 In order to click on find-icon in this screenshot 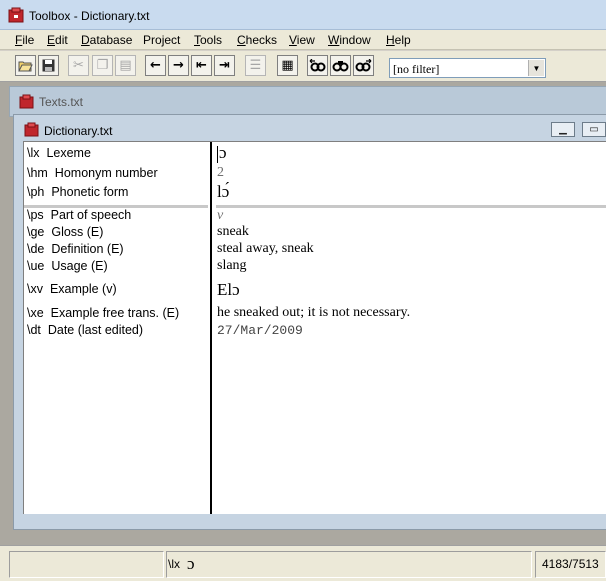, I will do `click(340, 65)`.